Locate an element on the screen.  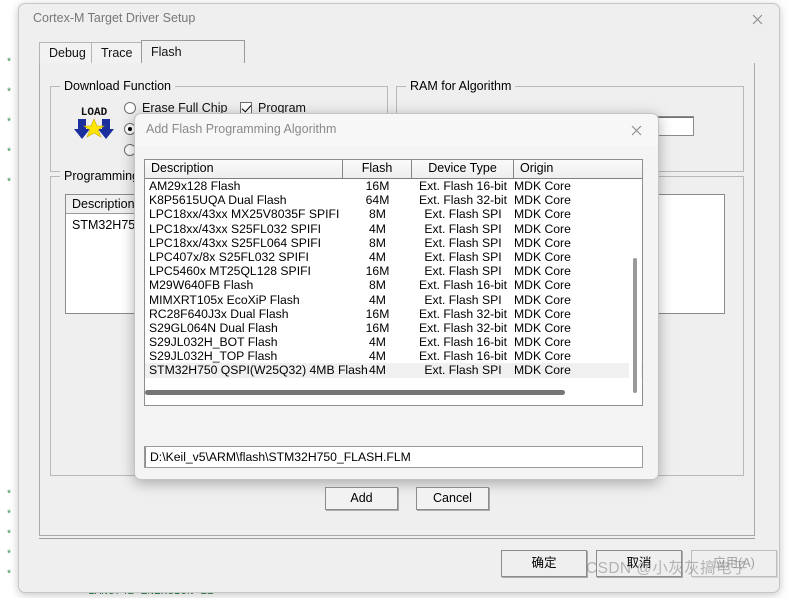
table-cell-description: S29JL032H_BOT Flash is located at coordinates (213, 342).